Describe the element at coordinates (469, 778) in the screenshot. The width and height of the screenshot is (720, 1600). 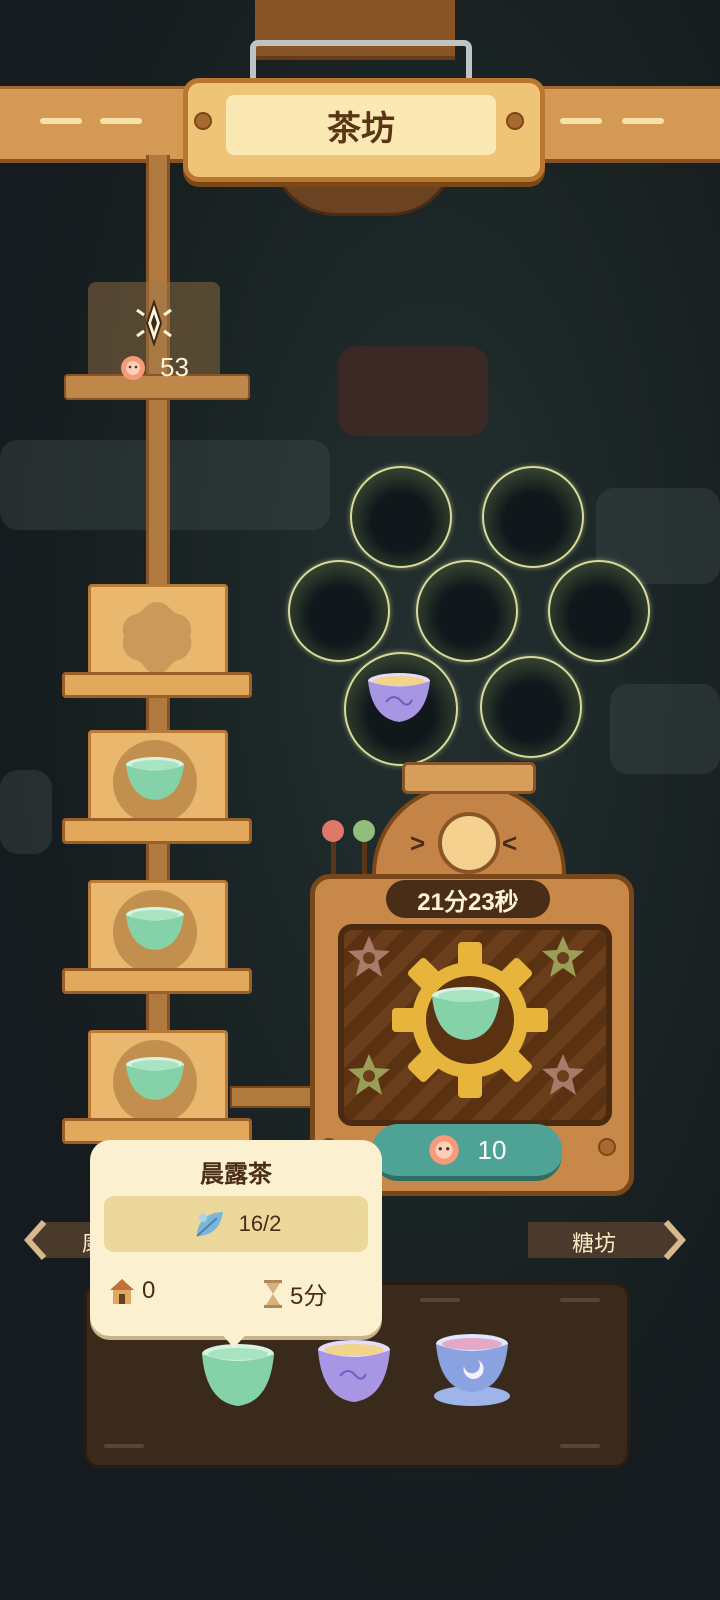
I see `machine-neck` at that location.